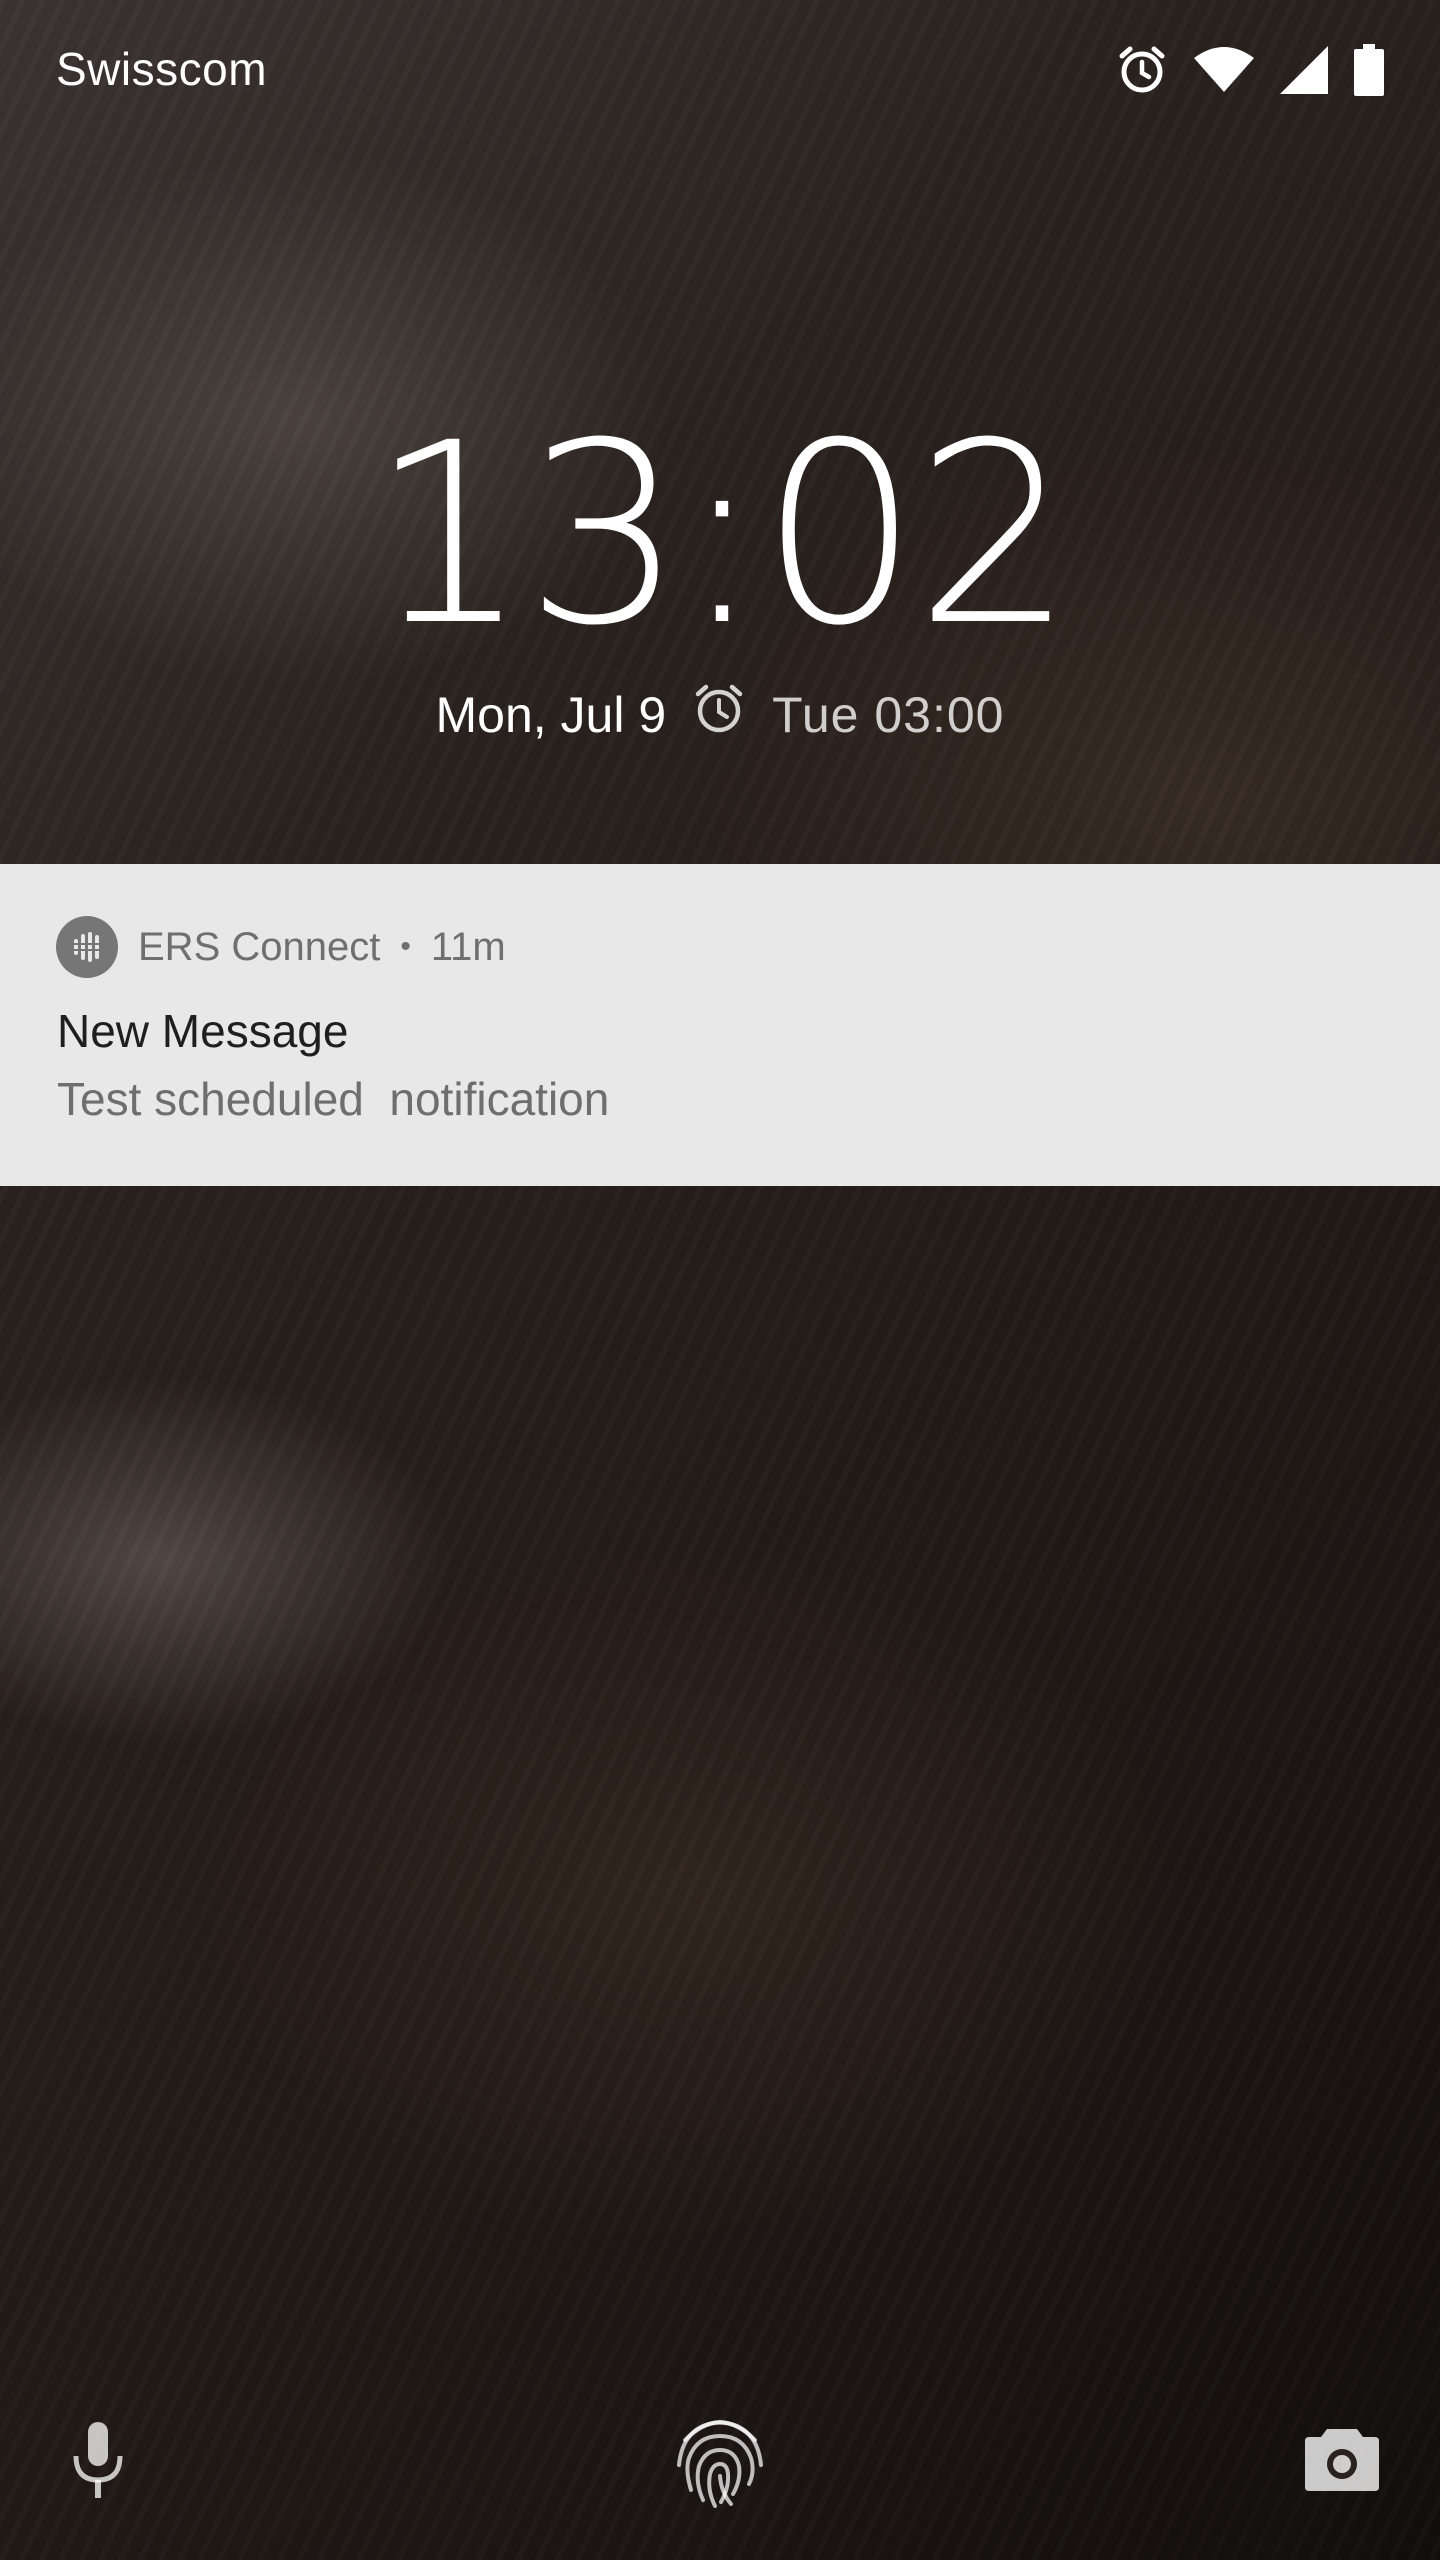 The image size is (1440, 2560). Describe the element at coordinates (1224, 70) in the screenshot. I see `wifi-icon` at that location.